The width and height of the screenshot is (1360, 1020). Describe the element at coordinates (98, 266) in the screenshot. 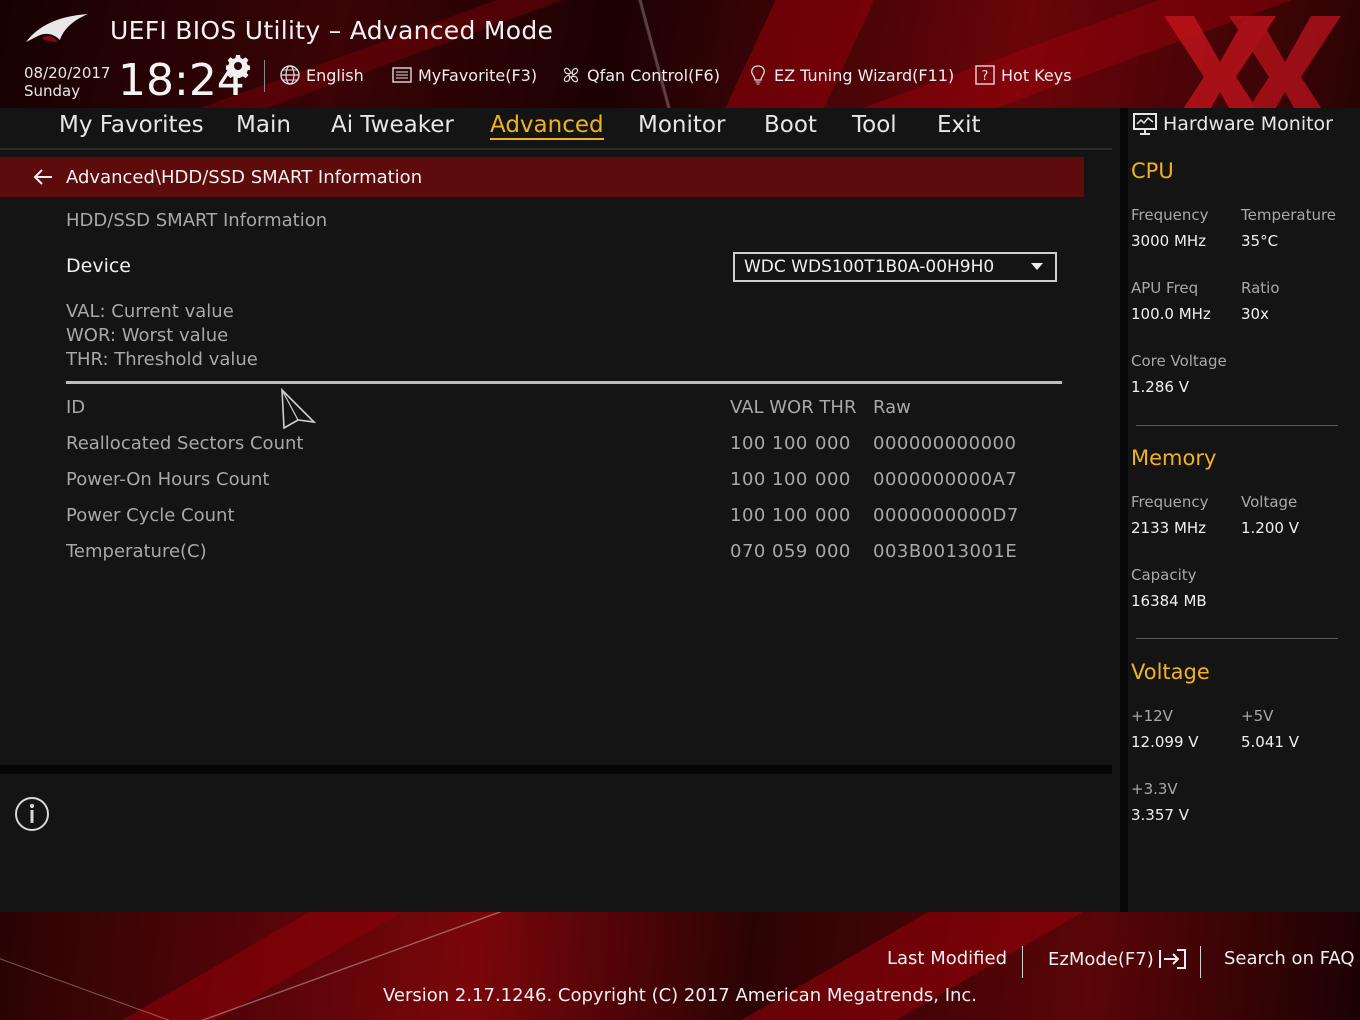

I see `device-label: Device` at that location.